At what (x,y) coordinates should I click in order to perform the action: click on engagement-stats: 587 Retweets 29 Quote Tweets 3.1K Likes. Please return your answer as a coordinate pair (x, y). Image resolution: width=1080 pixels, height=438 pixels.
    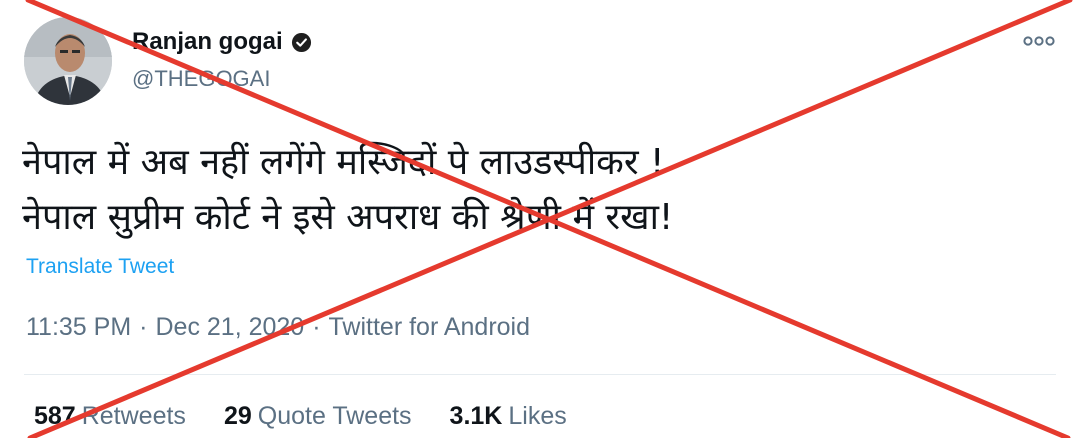
    Looking at the image, I should click on (319, 416).